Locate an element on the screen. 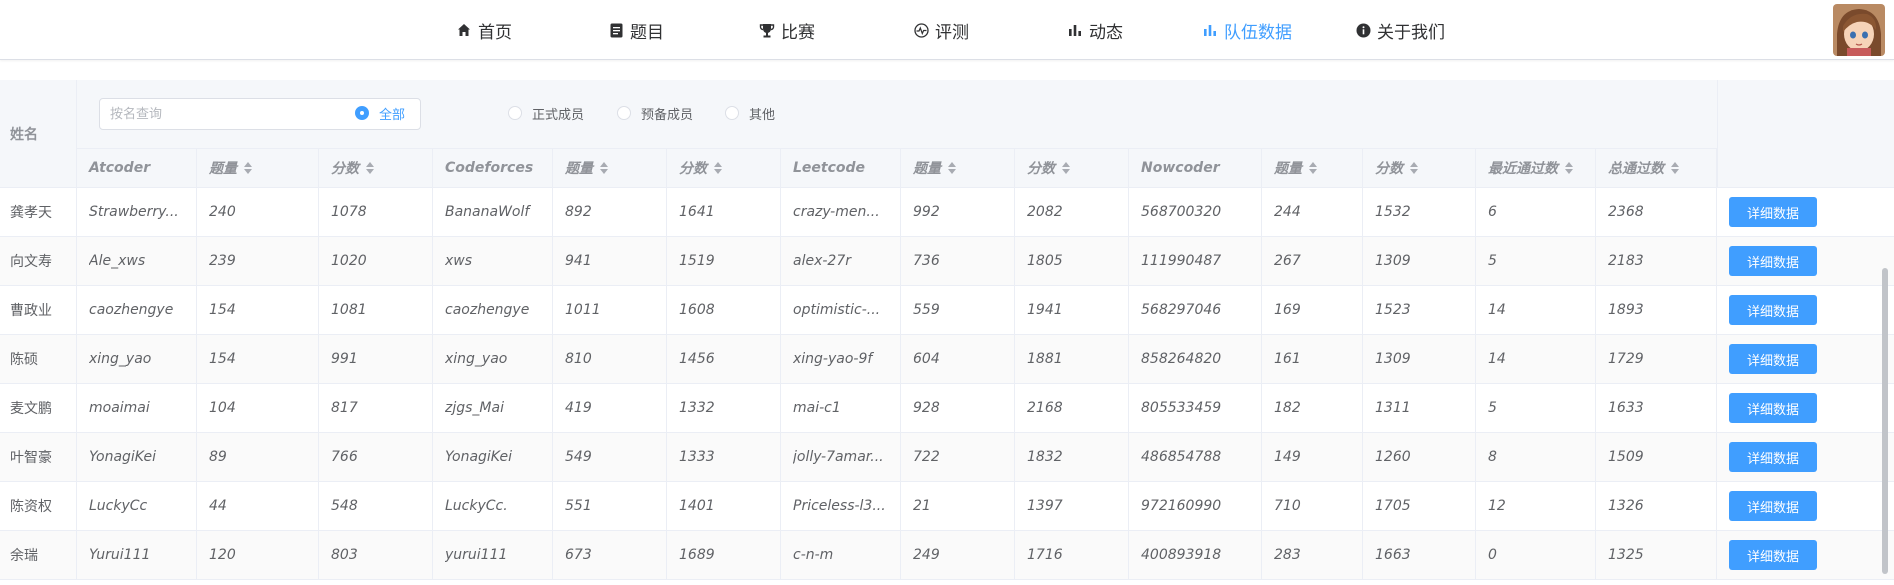 Image resolution: width=1894 pixels, height=585 pixels. cell-text: 548 is located at coordinates (344, 506).